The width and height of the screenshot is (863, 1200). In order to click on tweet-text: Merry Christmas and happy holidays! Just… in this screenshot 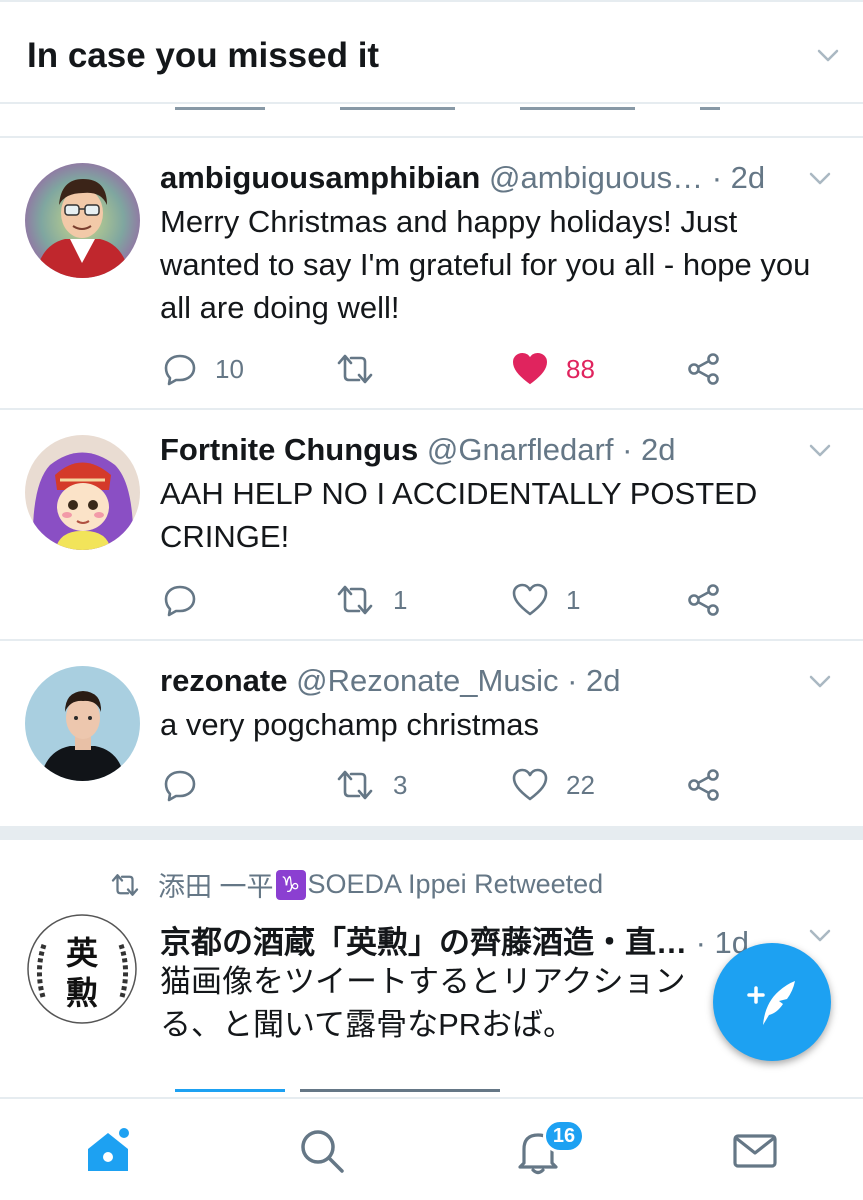, I will do `click(485, 264)`.